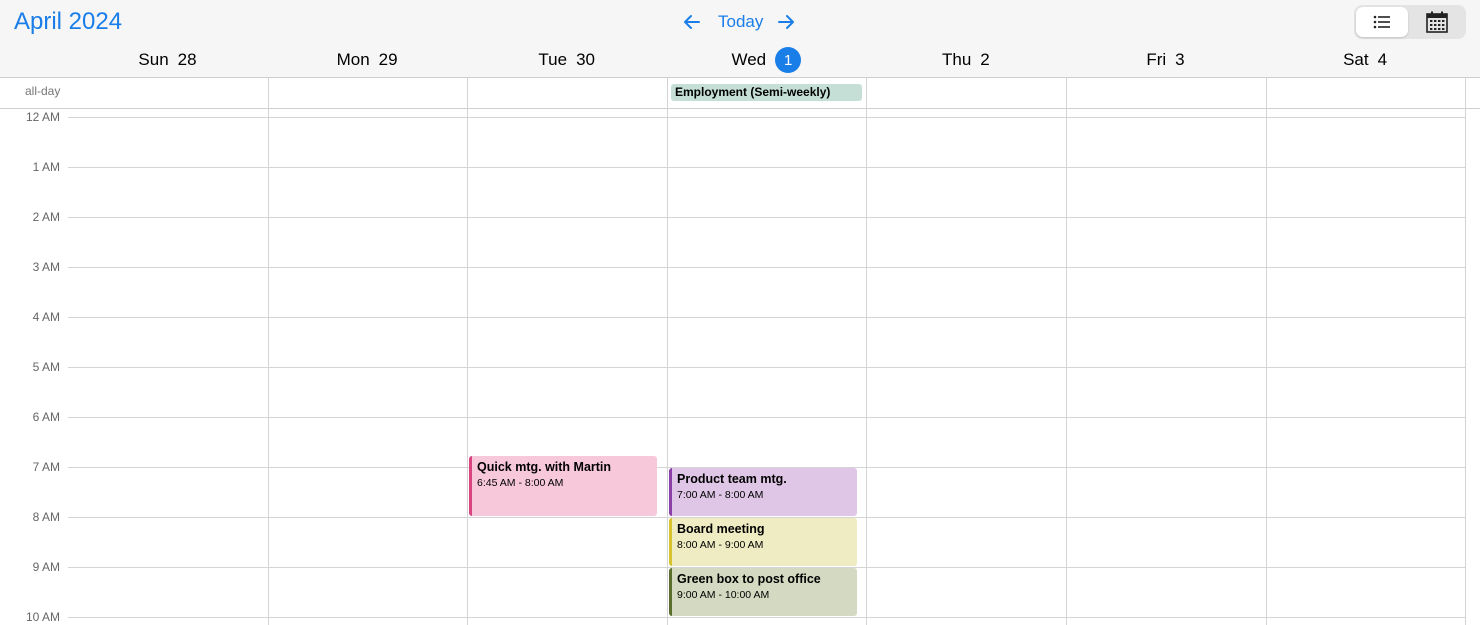  What do you see at coordinates (46, 267) in the screenshot?
I see `time-label: 3 AM` at bounding box center [46, 267].